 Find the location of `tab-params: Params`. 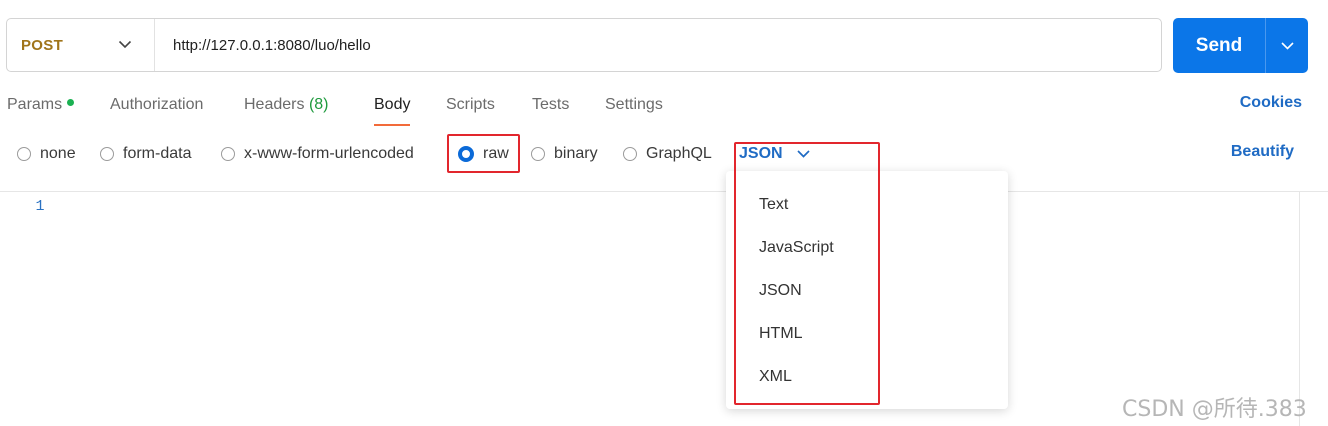

tab-params: Params is located at coordinates (41, 107).